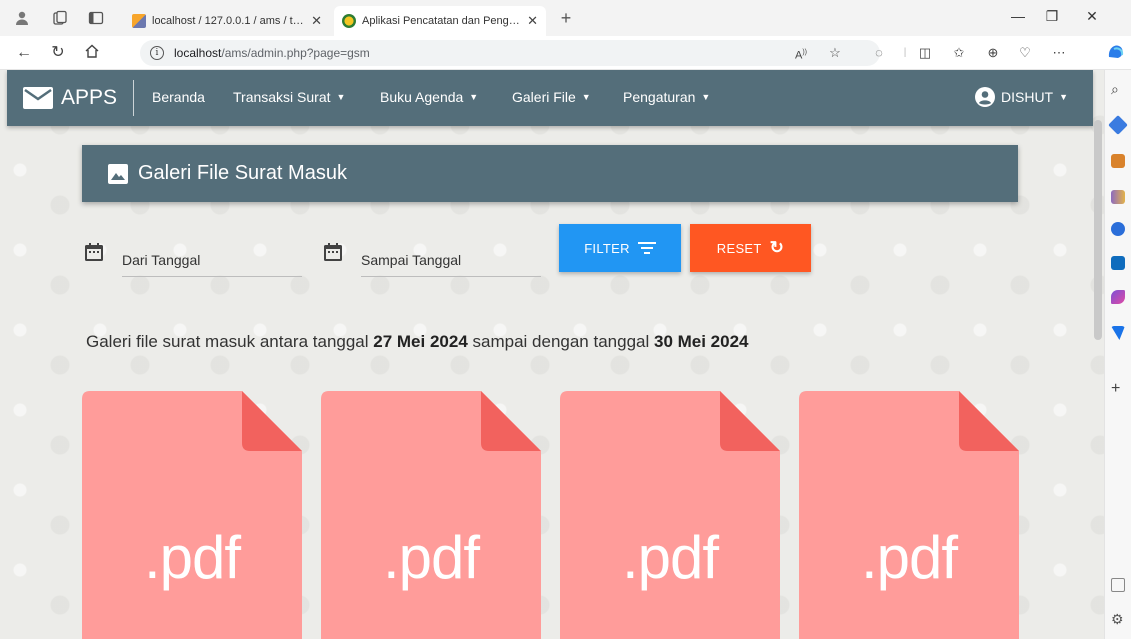 The height and width of the screenshot is (639, 1131). I want to click on tab-phpmyadmin: localhost / 127.0.0.1 / ams / tbl_s ✕, so click(227, 21).